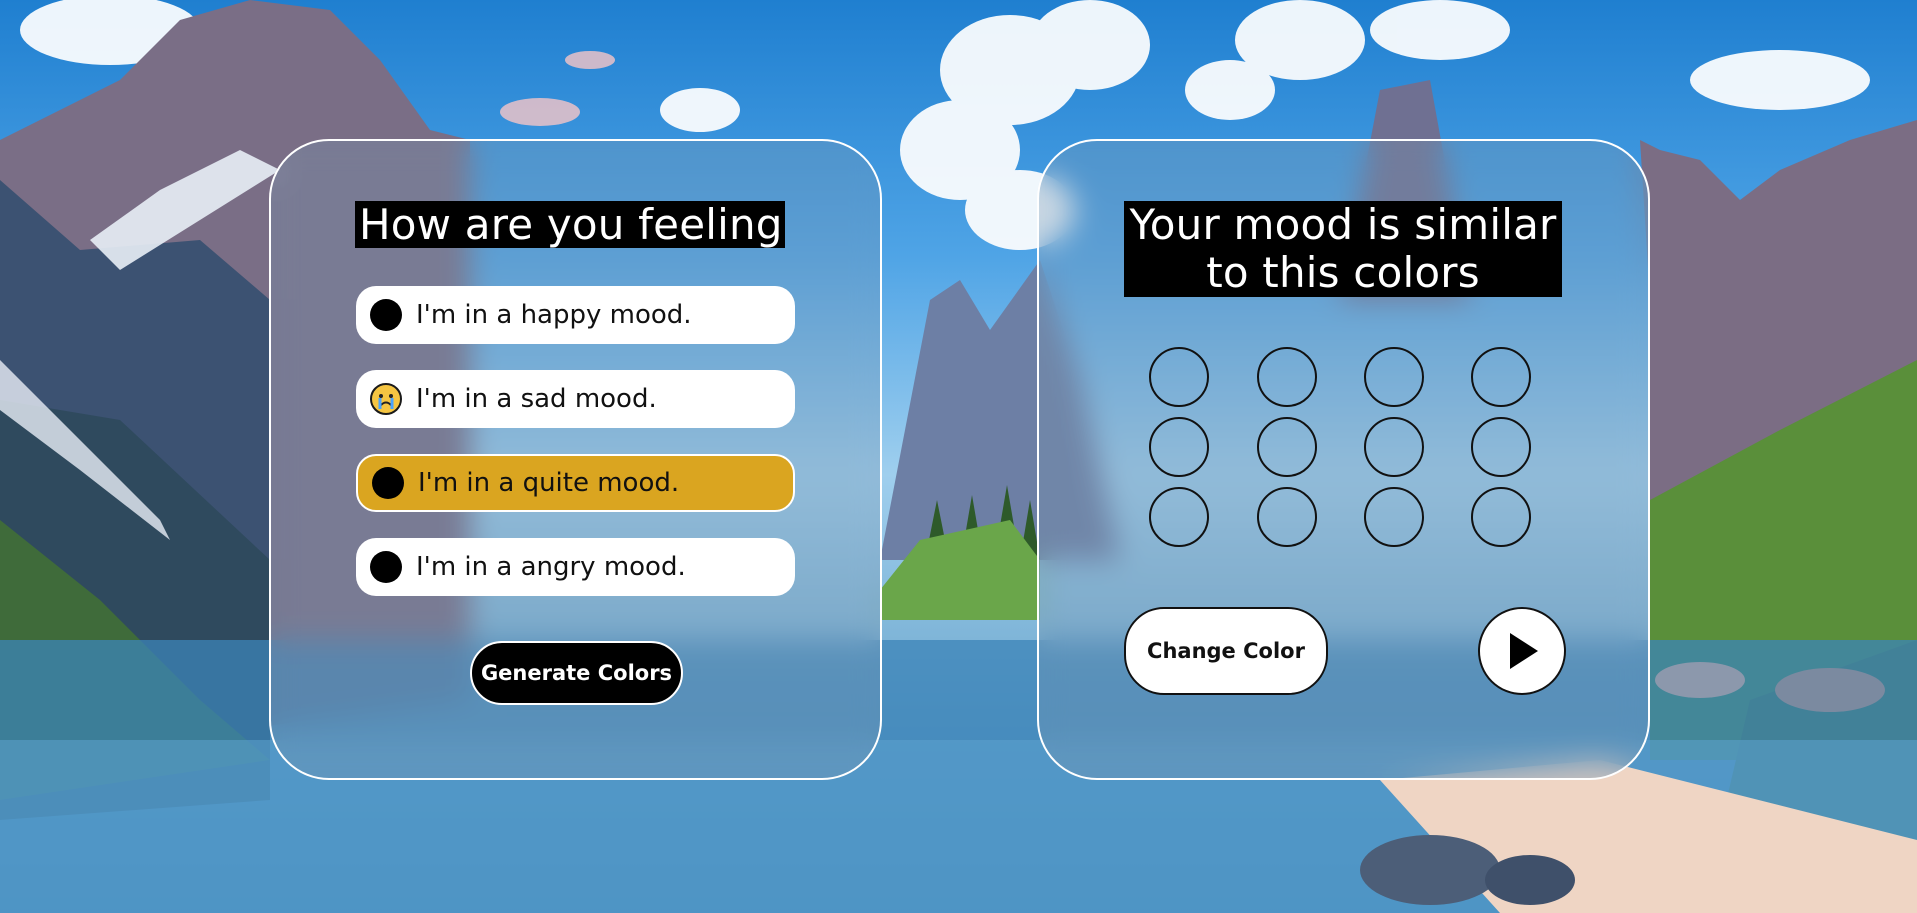 The height and width of the screenshot is (913, 1917). I want to click on mood-option-angry: I'm in a angry mood., so click(575, 567).